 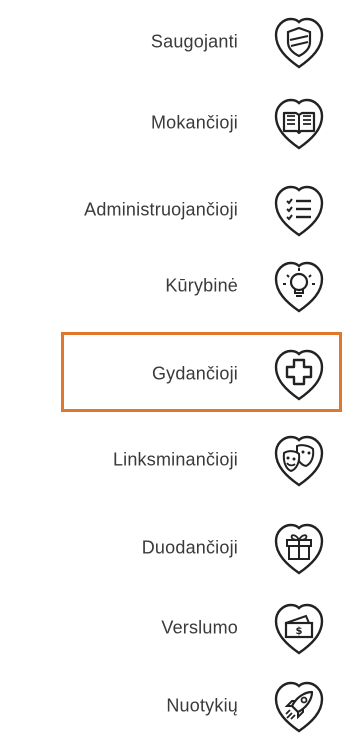 What do you see at coordinates (299, 210) in the screenshot?
I see `list-icon` at bounding box center [299, 210].